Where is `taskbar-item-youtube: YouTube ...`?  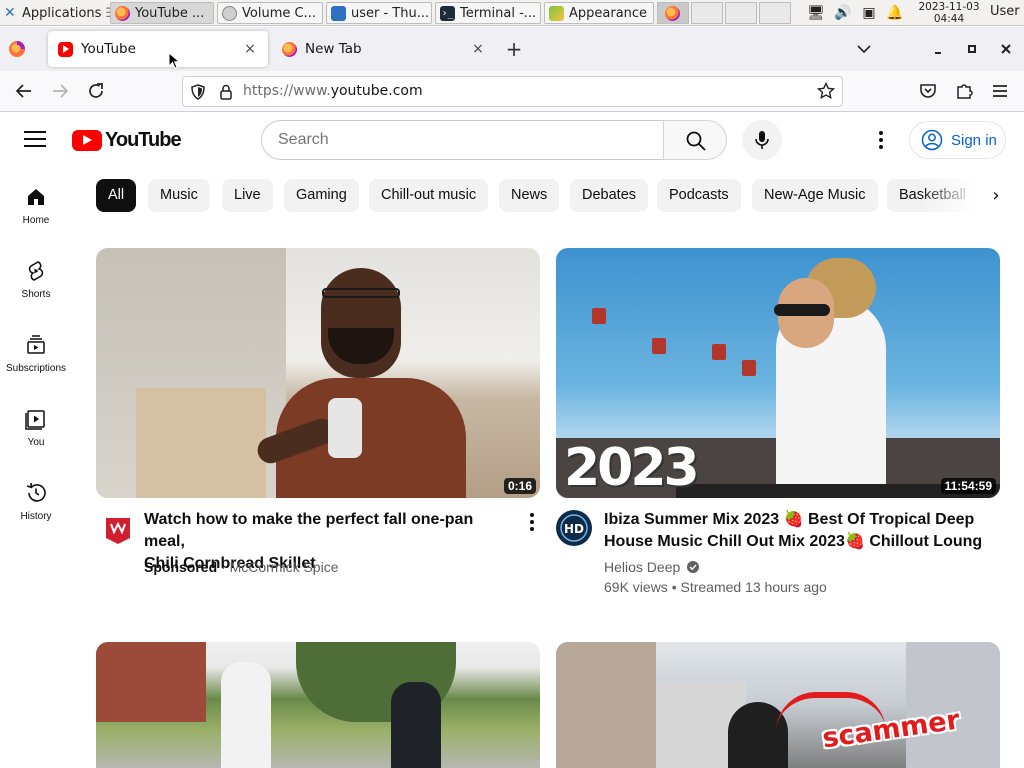
taskbar-item-youtube: YouTube ... is located at coordinates (162, 13).